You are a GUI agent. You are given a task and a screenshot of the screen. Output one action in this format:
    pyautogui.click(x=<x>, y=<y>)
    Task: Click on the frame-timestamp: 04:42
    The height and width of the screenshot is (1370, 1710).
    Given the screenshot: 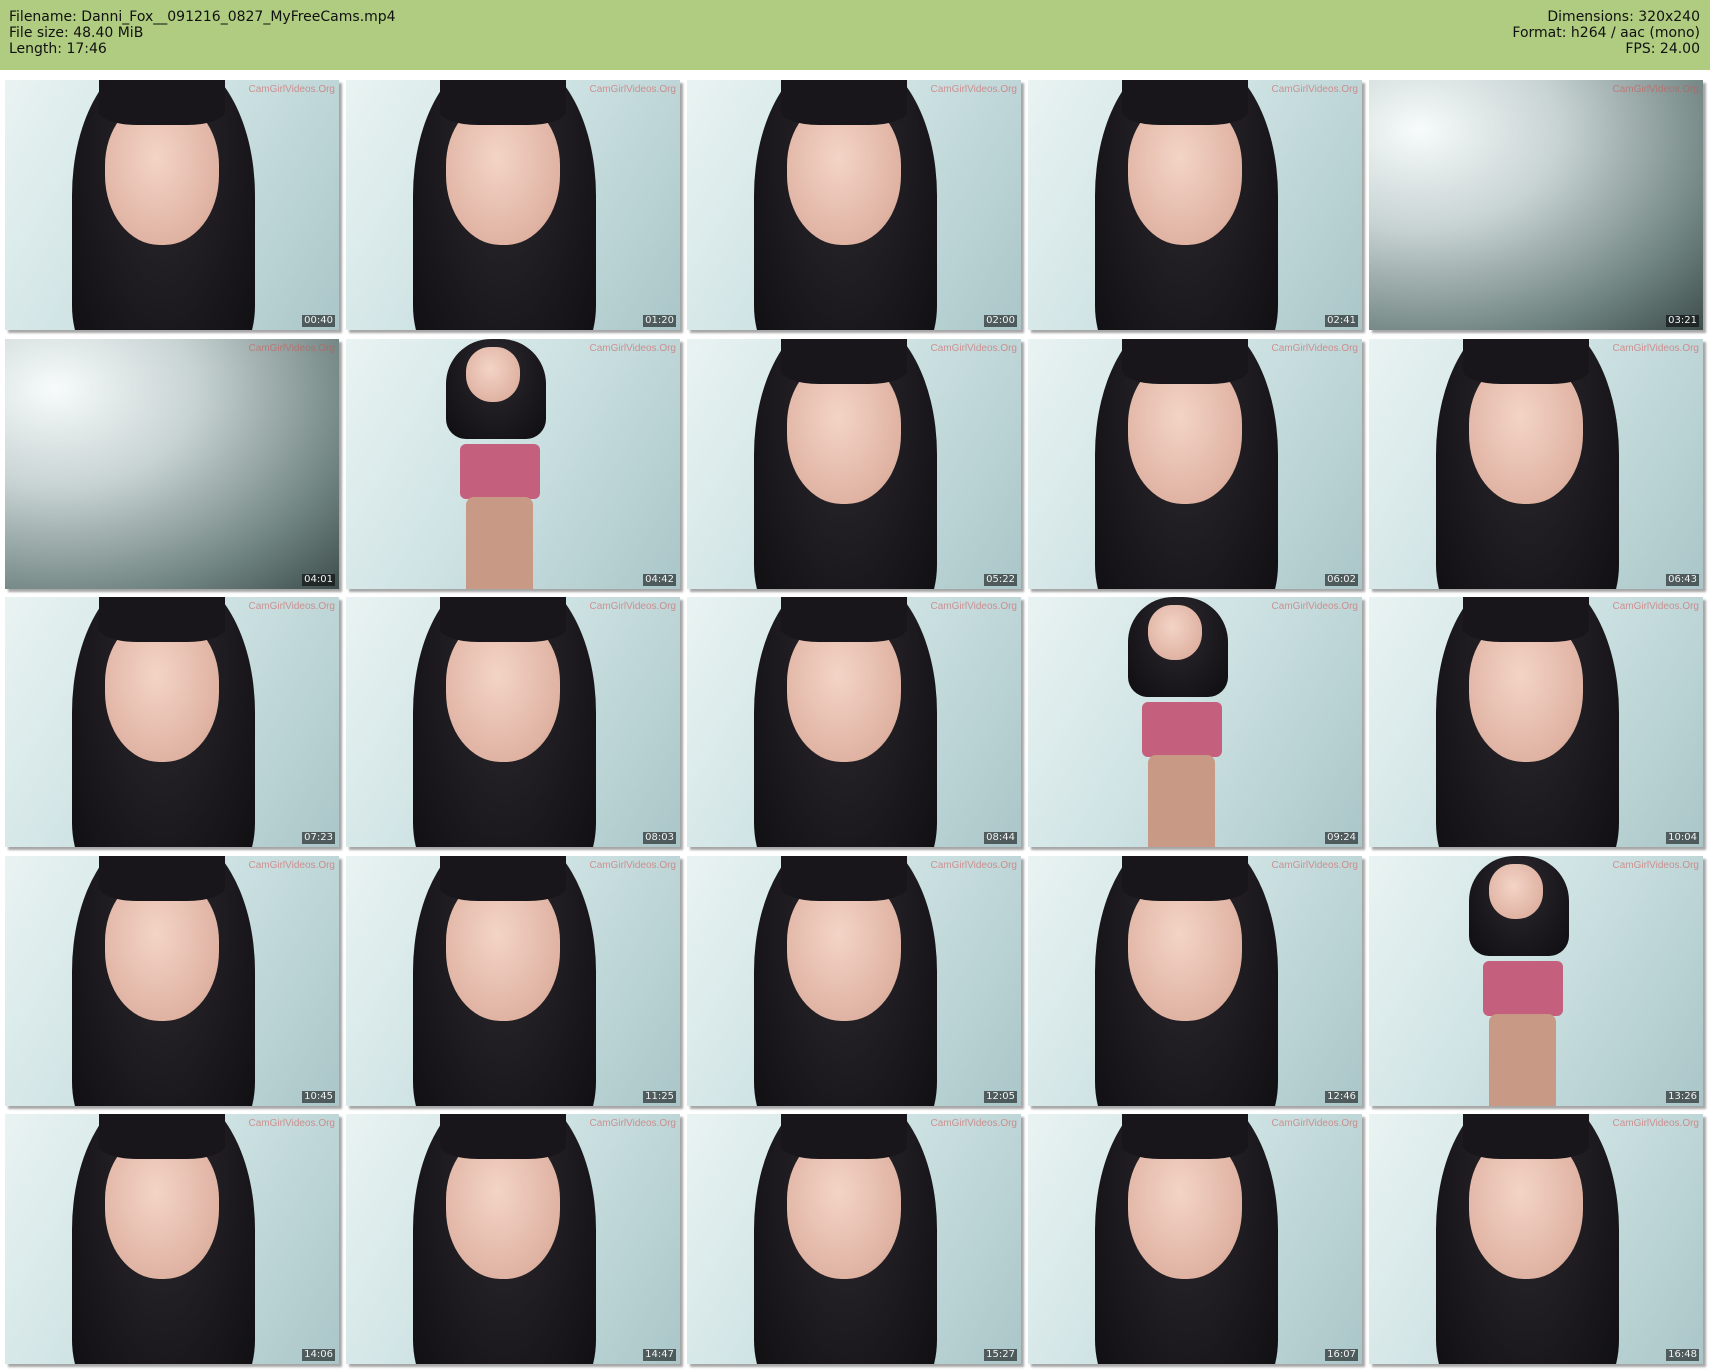 What is the action you would take?
    pyautogui.click(x=659, y=580)
    